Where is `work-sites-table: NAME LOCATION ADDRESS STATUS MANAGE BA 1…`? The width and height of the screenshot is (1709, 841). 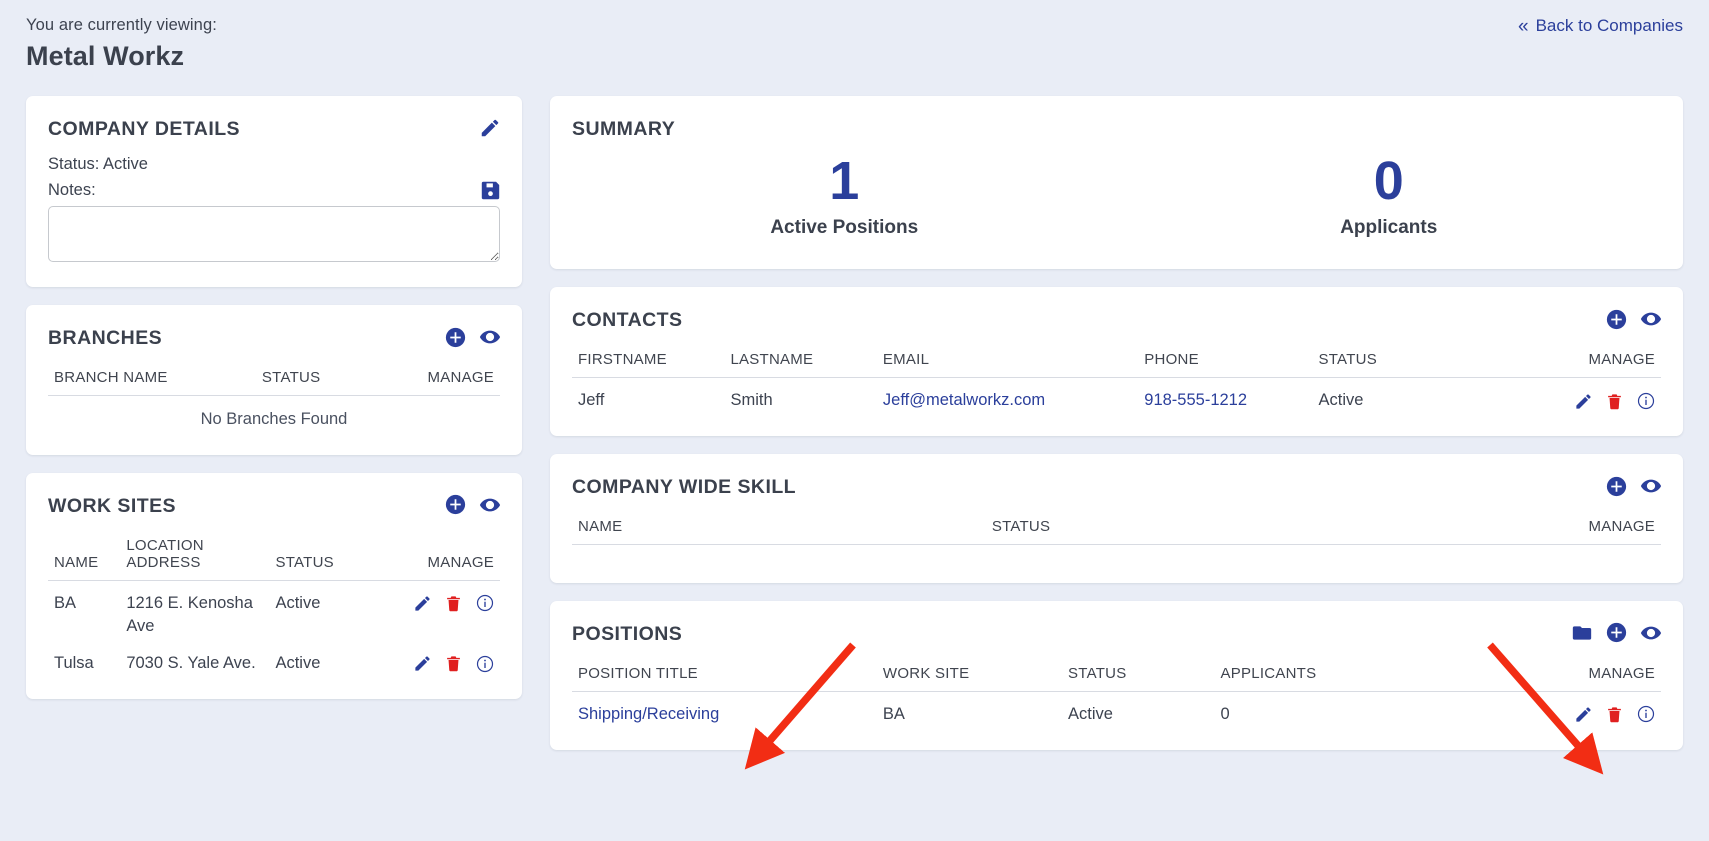
work-sites-table: NAME LOCATION ADDRESS STATUS MANAGE BA 1… is located at coordinates (274, 606).